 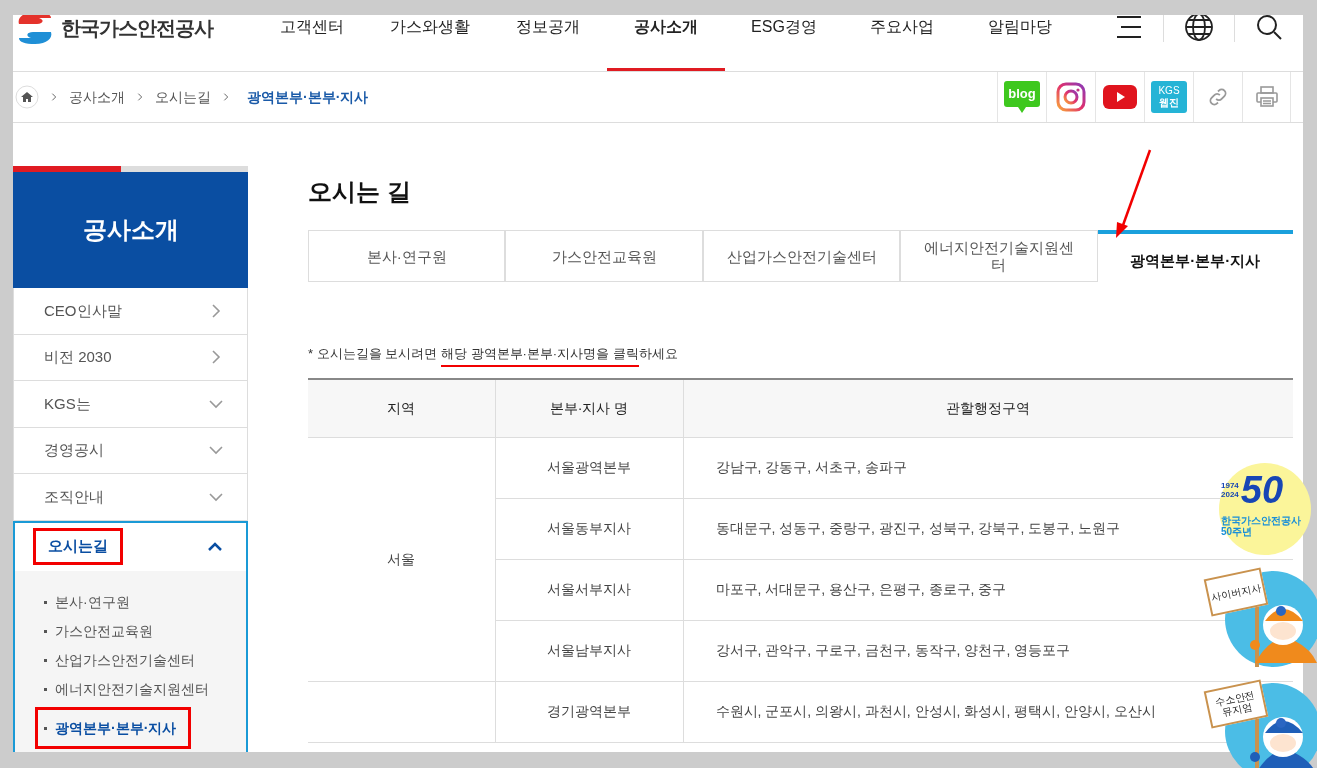 I want to click on breadcrumb-link: 오시는길, so click(x=183, y=97).